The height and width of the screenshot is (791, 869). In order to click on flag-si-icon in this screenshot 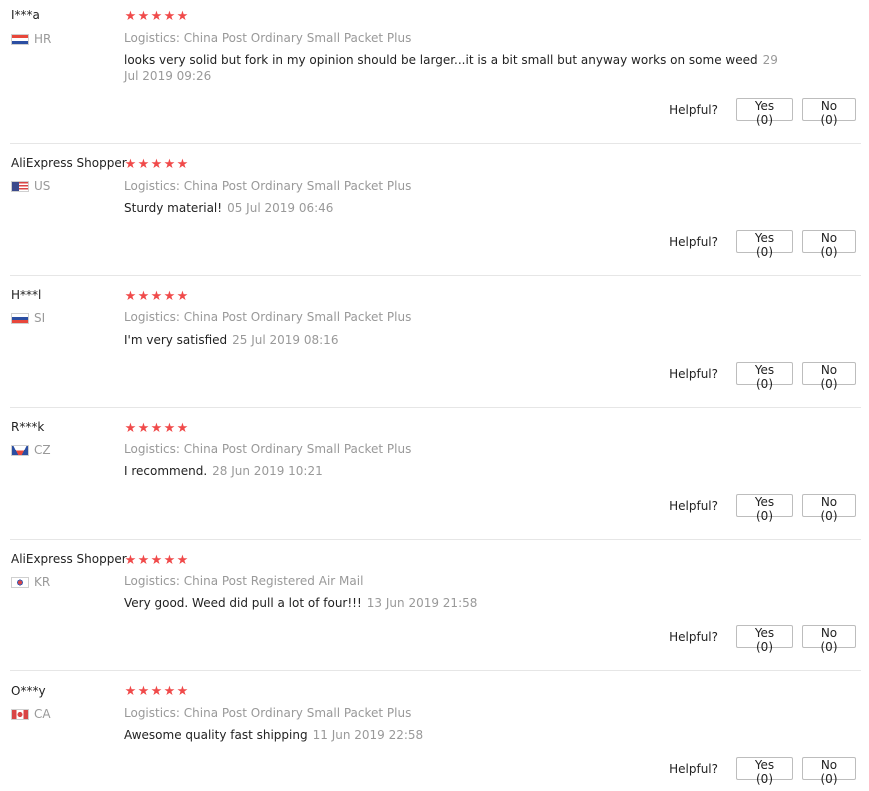, I will do `click(20, 318)`.